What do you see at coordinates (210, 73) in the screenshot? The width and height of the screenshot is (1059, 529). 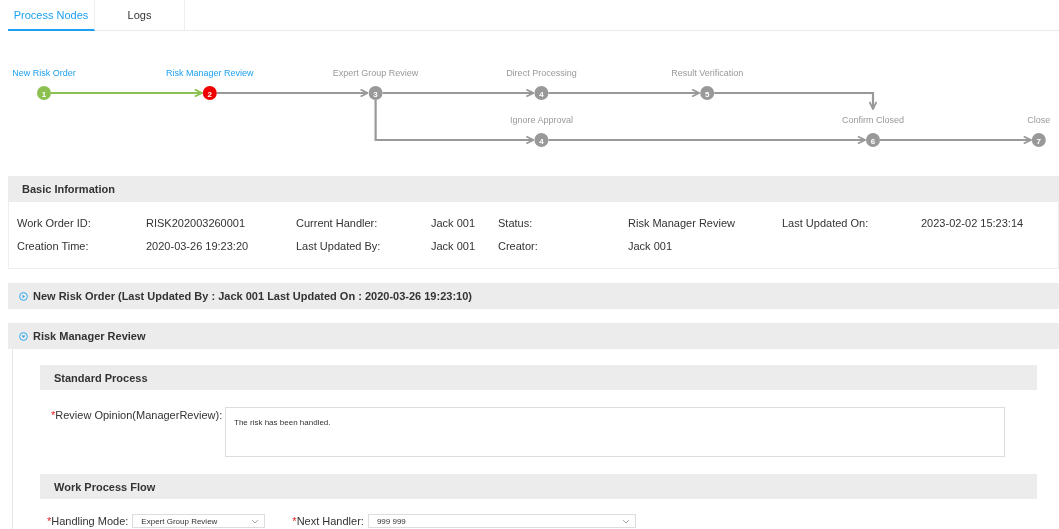 I see `step-label: Risk Manager Review` at bounding box center [210, 73].